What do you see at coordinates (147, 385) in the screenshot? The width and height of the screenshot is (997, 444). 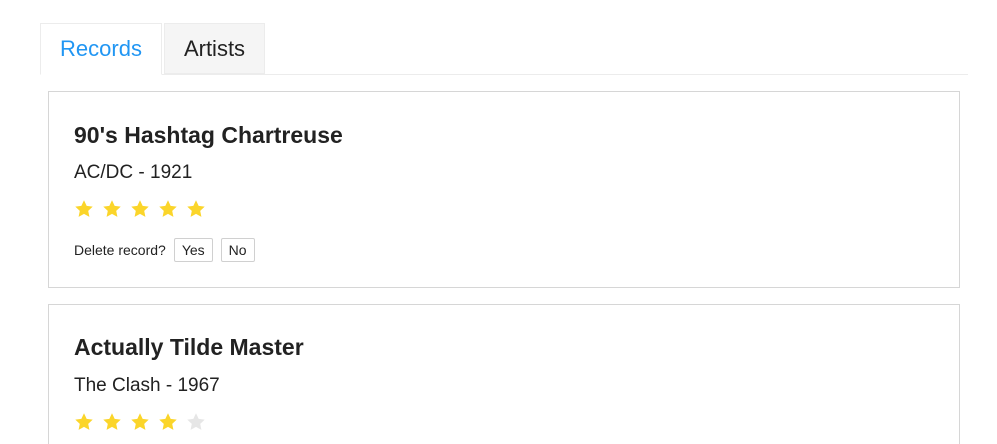 I see `record-artist-year: The Clash - 1967` at bounding box center [147, 385].